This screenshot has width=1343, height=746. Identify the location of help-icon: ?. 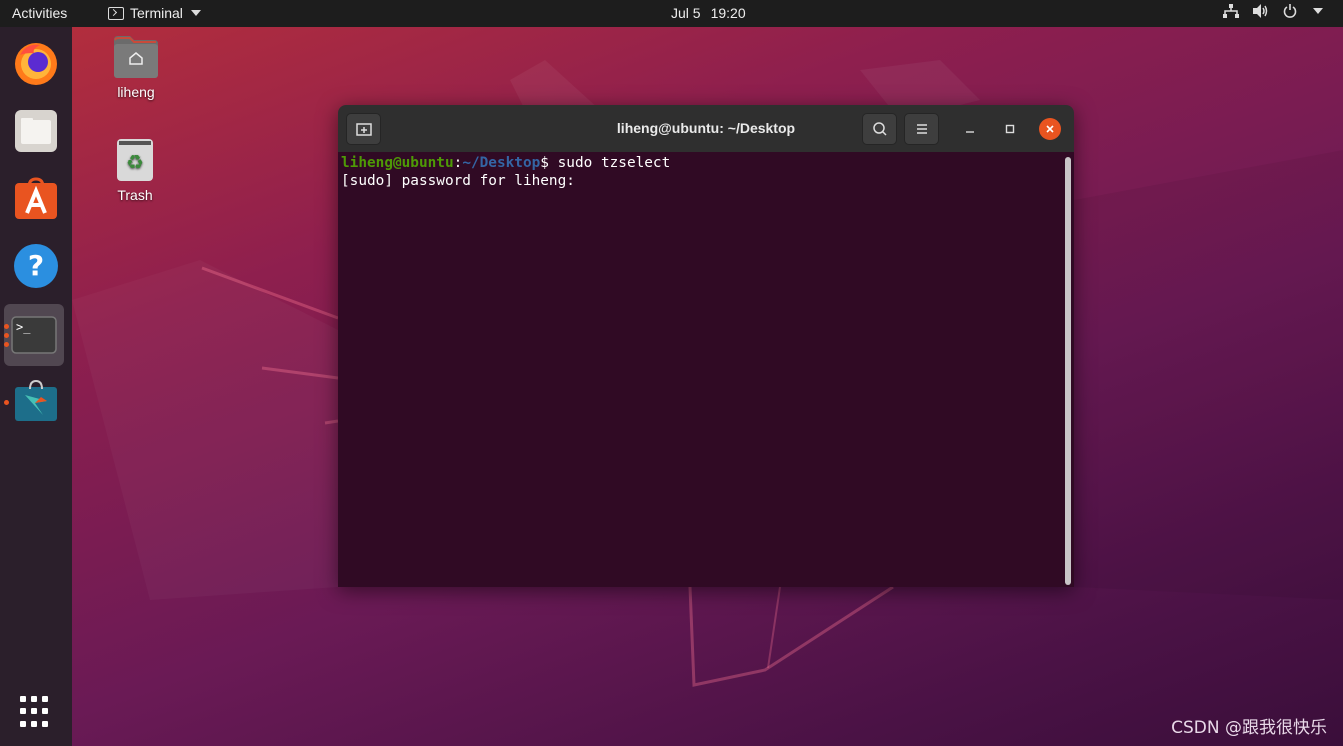
(36, 266).